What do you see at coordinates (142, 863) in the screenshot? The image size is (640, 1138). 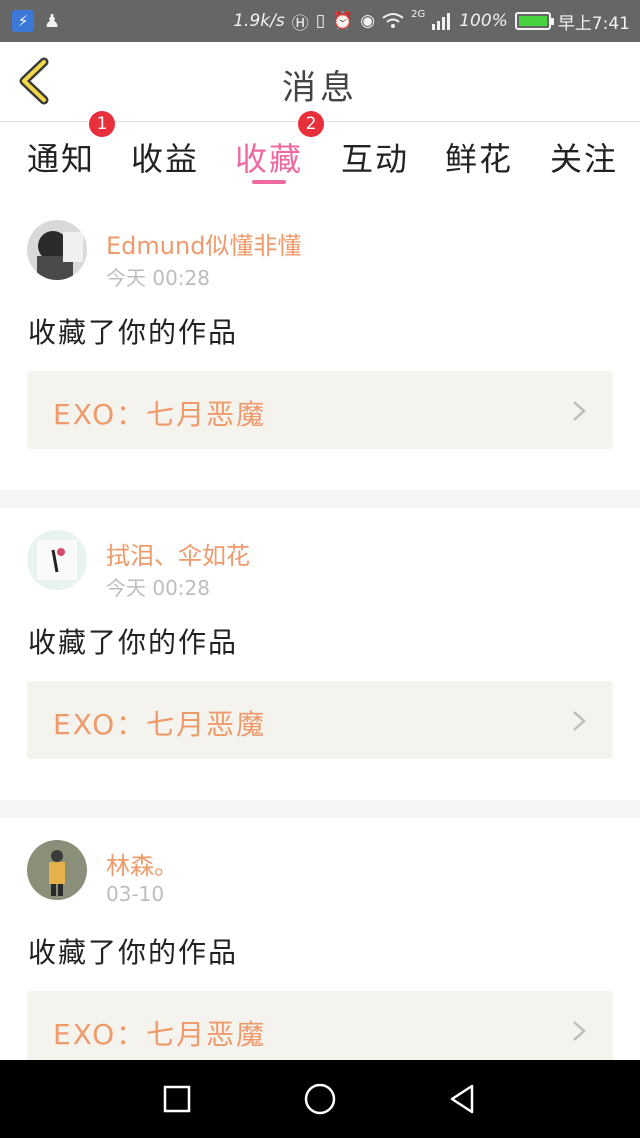 I see `user-name: 林森。` at bounding box center [142, 863].